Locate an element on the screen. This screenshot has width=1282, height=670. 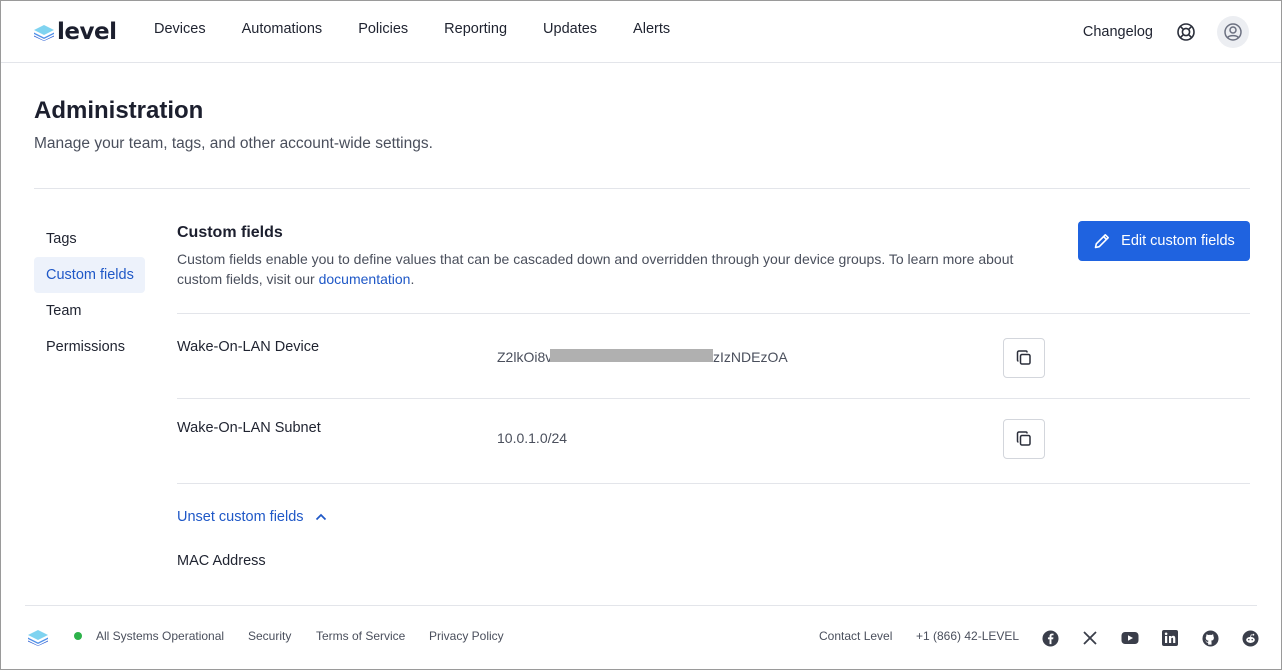
pencil-icon is located at coordinates (1102, 241).